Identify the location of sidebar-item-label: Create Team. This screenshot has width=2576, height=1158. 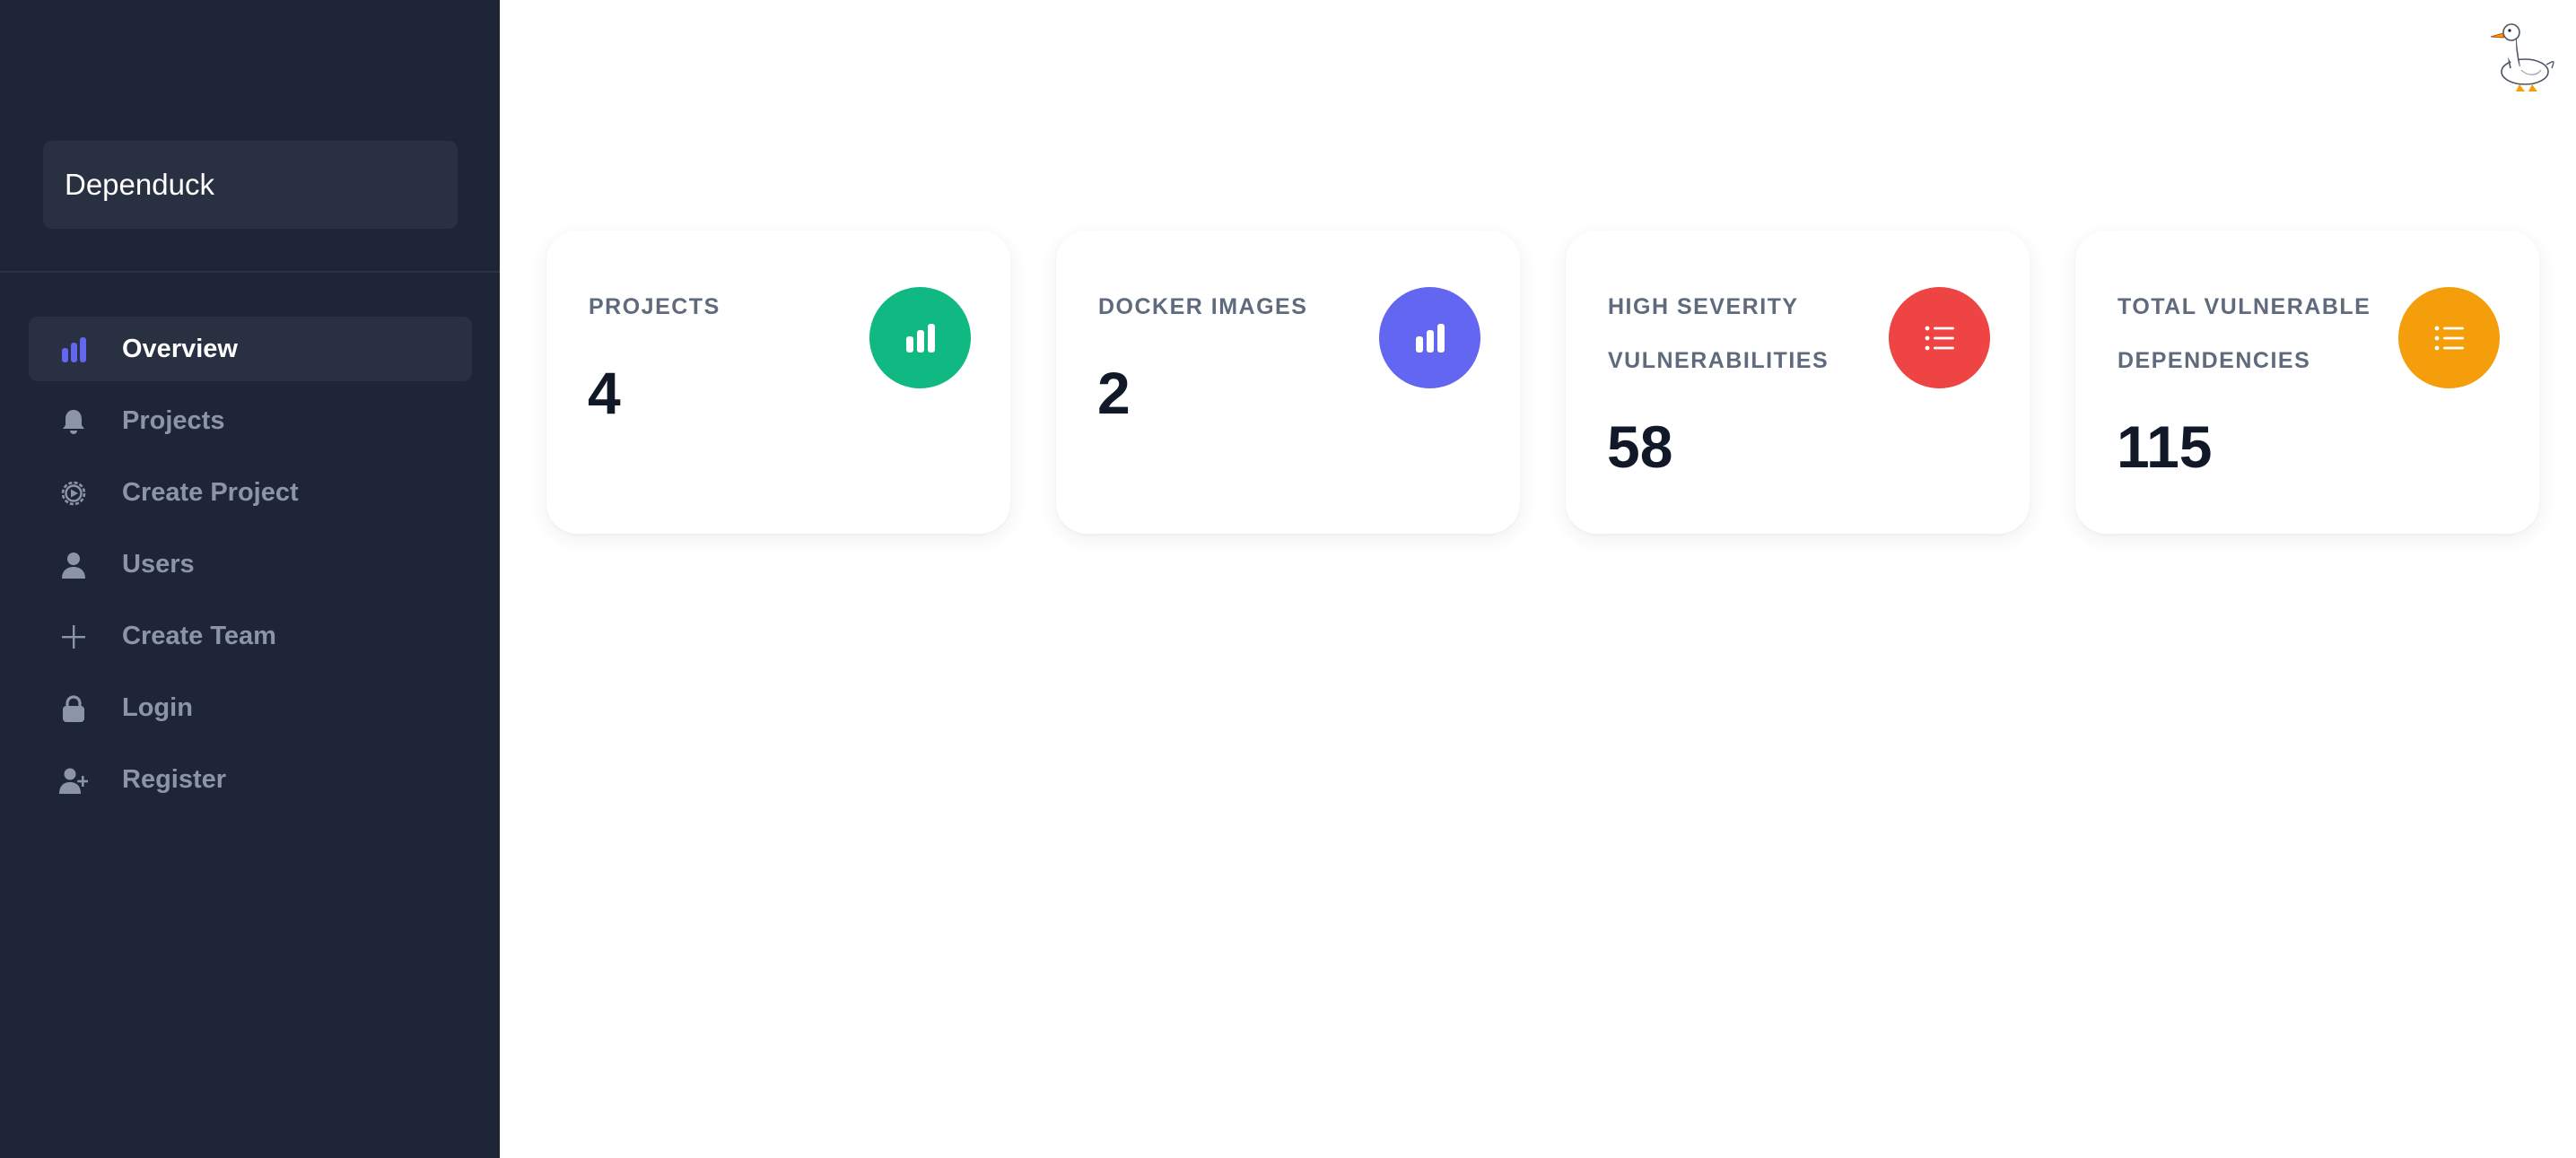
(199, 636).